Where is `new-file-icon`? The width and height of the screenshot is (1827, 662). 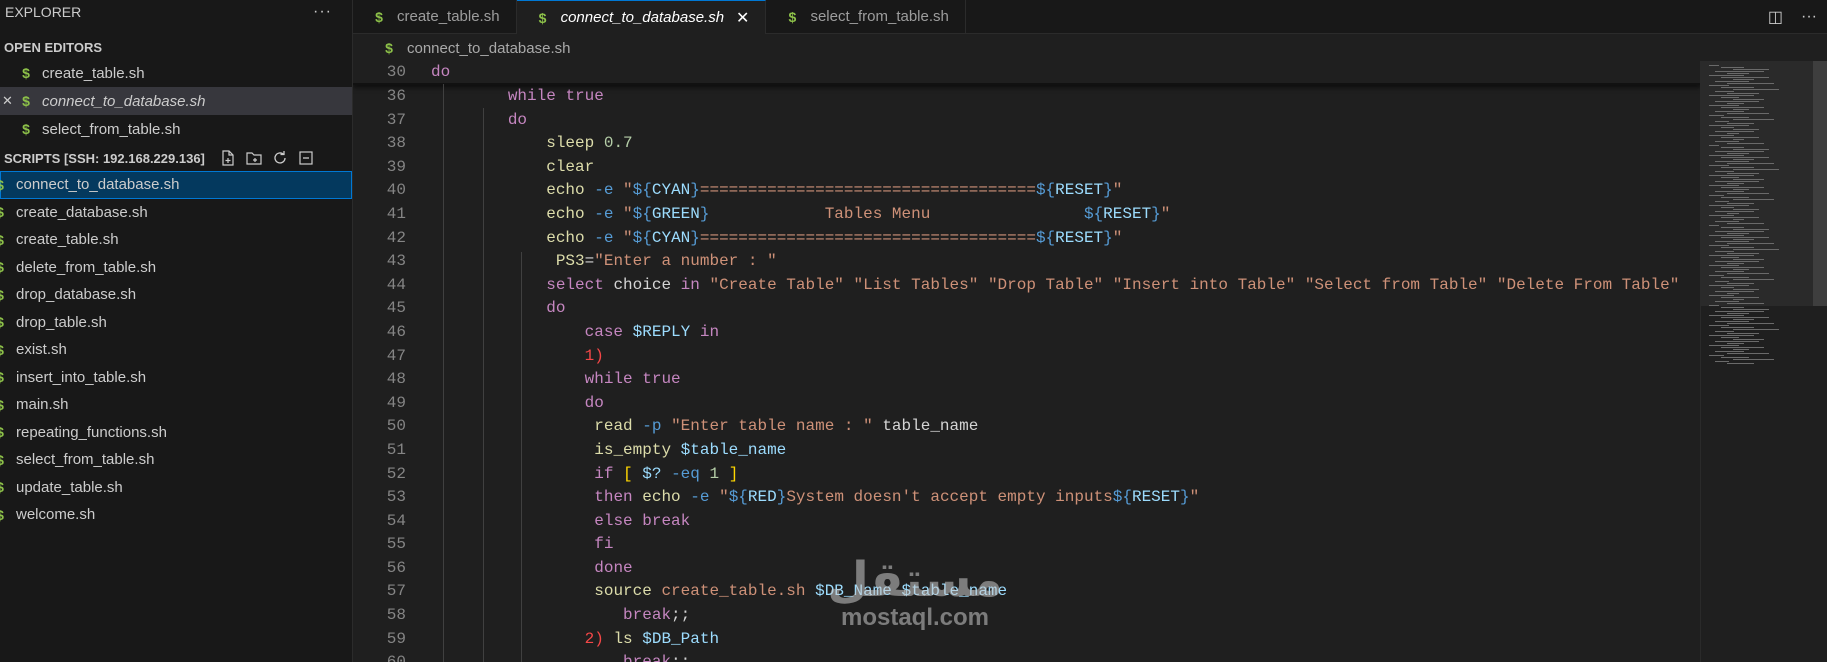 new-file-icon is located at coordinates (228, 158).